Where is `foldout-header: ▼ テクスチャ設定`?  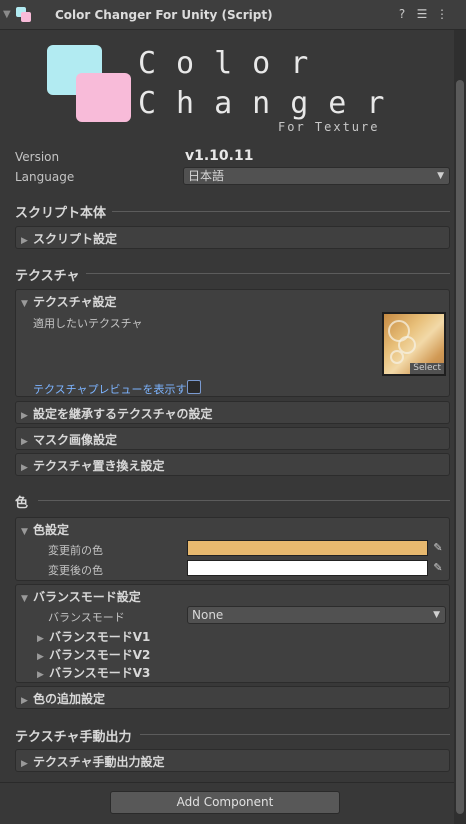 foldout-header: ▼ テクスチャ設定 is located at coordinates (69, 301).